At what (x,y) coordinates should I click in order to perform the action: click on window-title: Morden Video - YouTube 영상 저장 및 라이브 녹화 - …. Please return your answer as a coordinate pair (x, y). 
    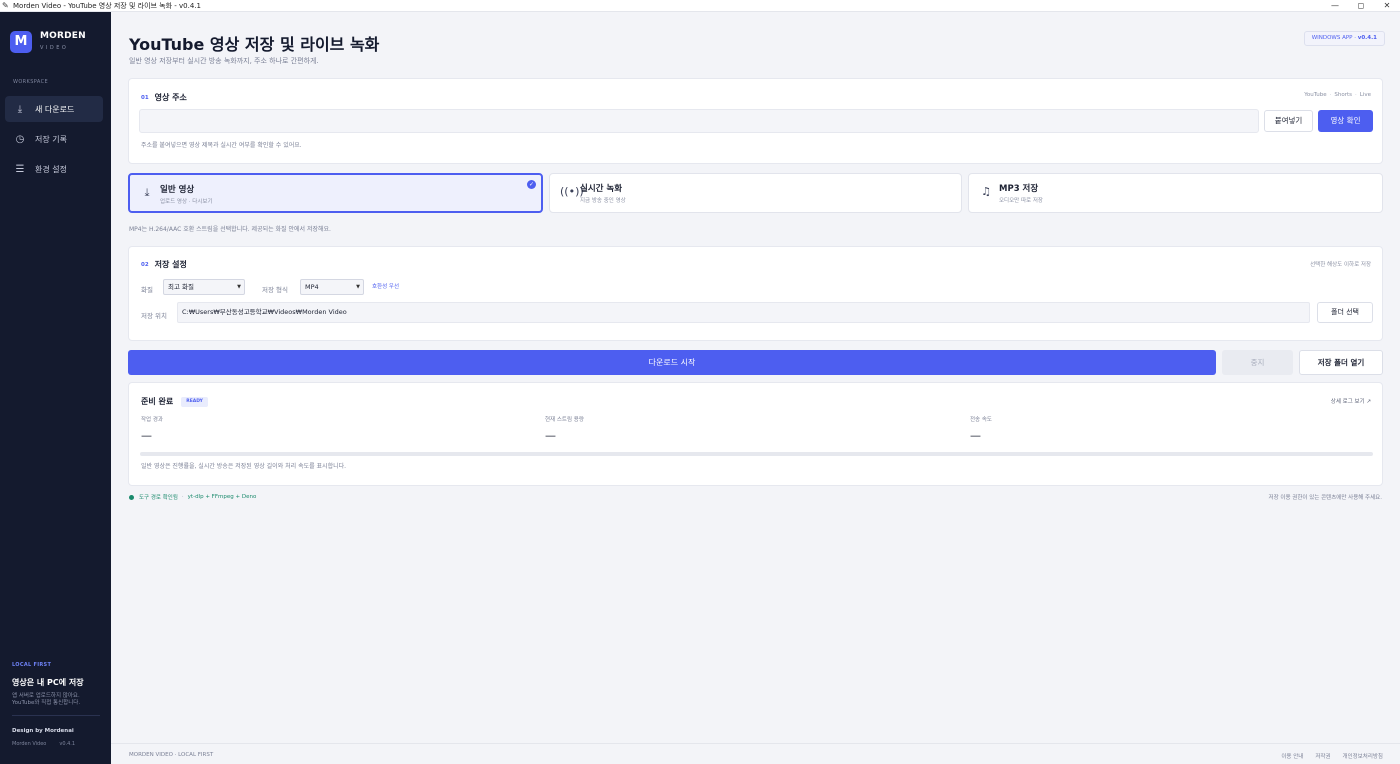
    Looking at the image, I should click on (107, 5).